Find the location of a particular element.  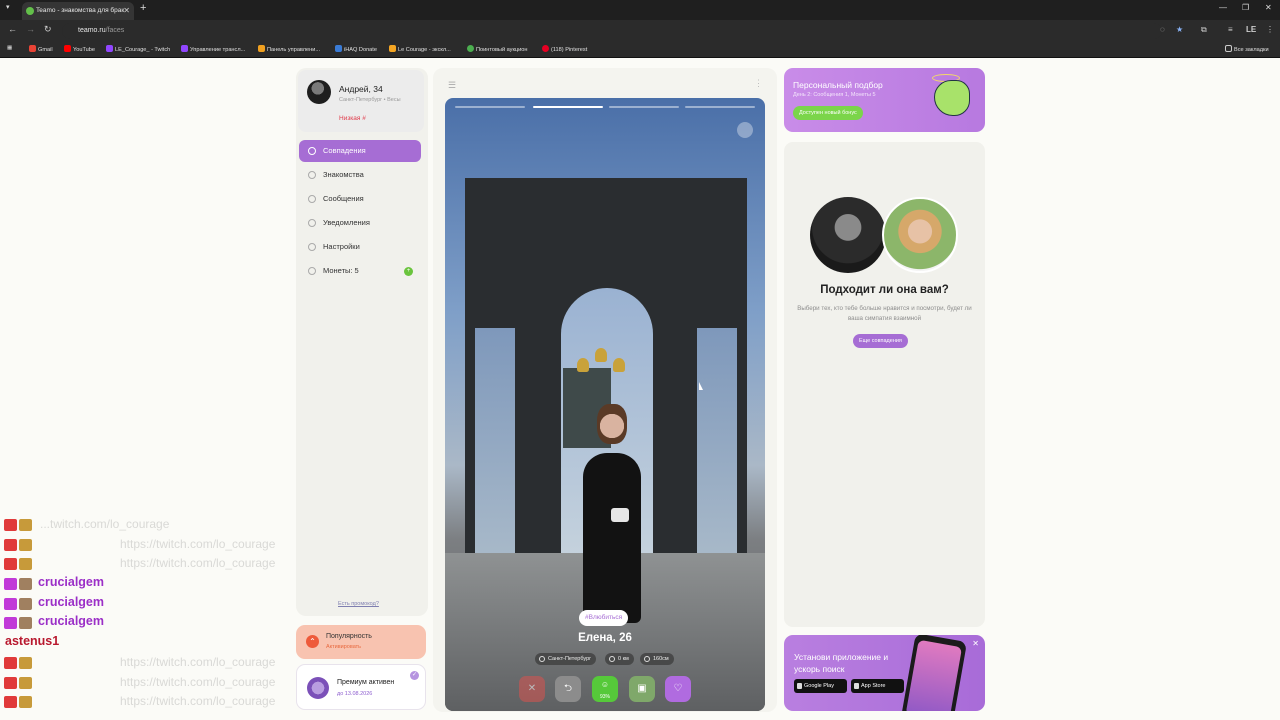

back-icon: ← is located at coordinates (12, 29).